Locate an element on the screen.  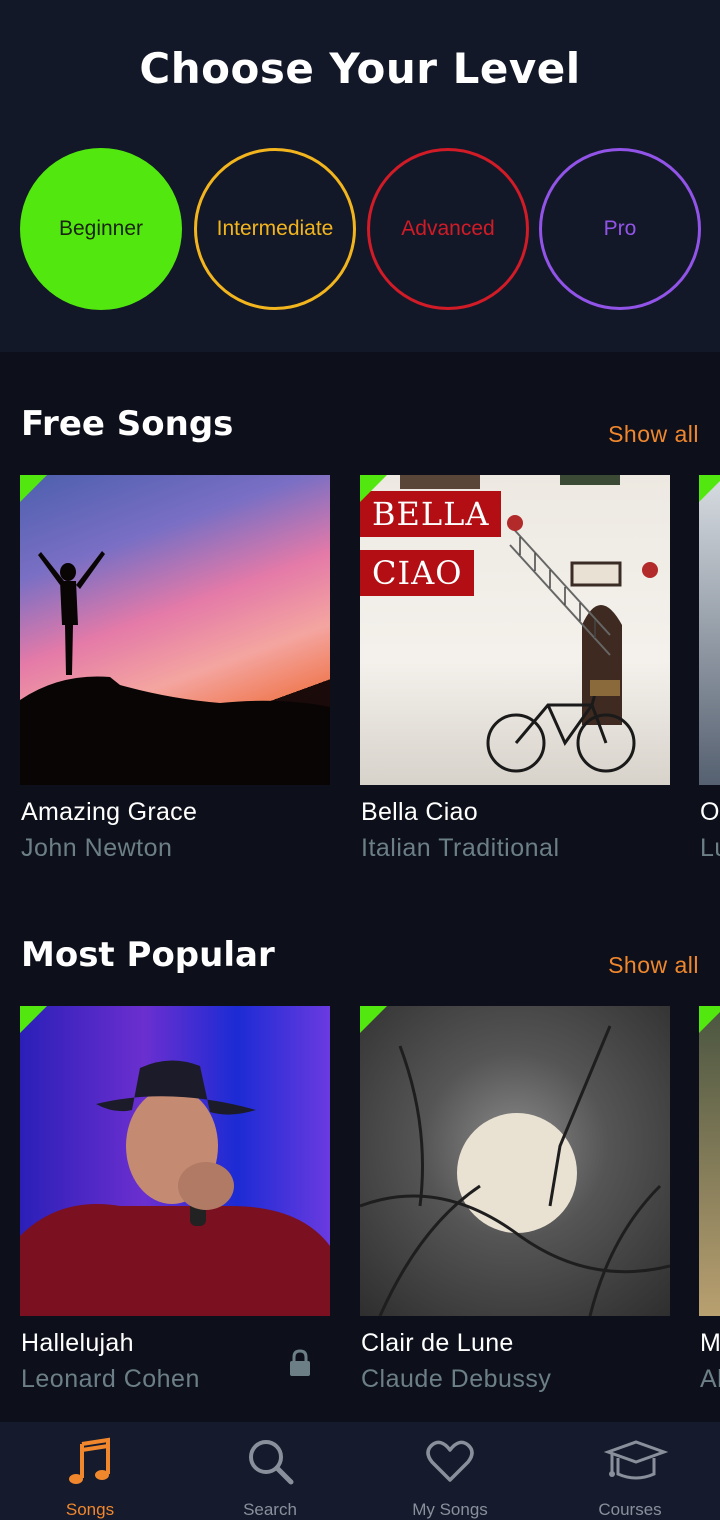
free-songs-show-all-link: Show all is located at coordinates (653, 434).